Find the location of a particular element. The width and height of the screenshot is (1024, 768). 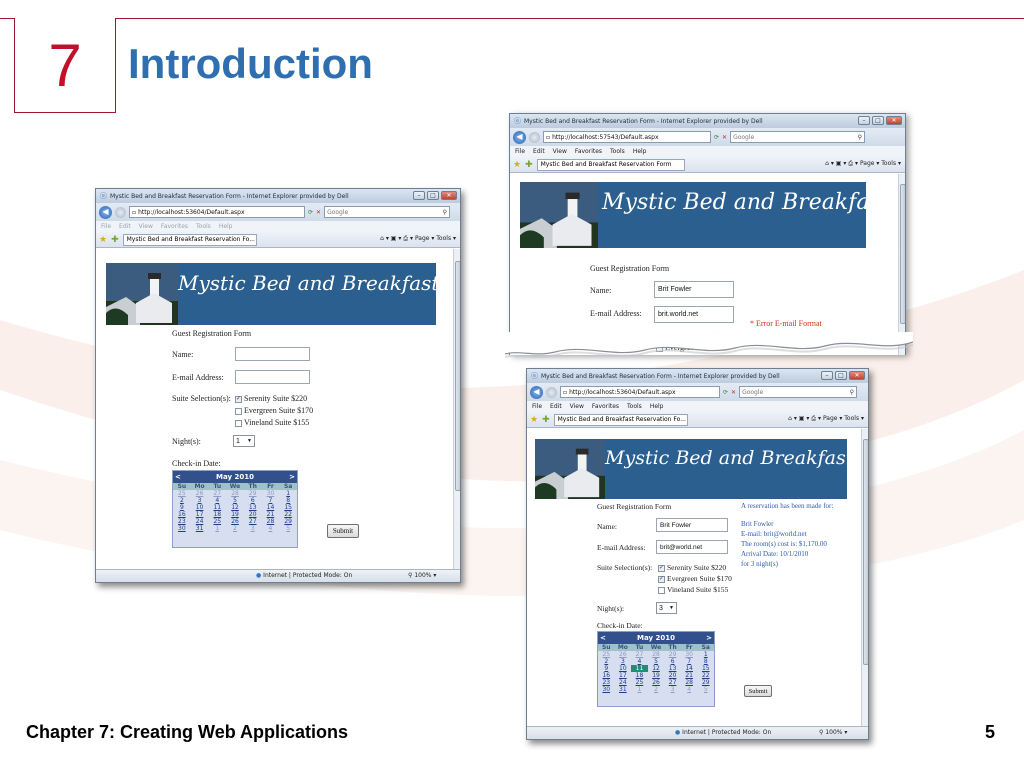

suite-option-evergreen: ✓ Evergreen Suite $170 is located at coordinates (695, 578).